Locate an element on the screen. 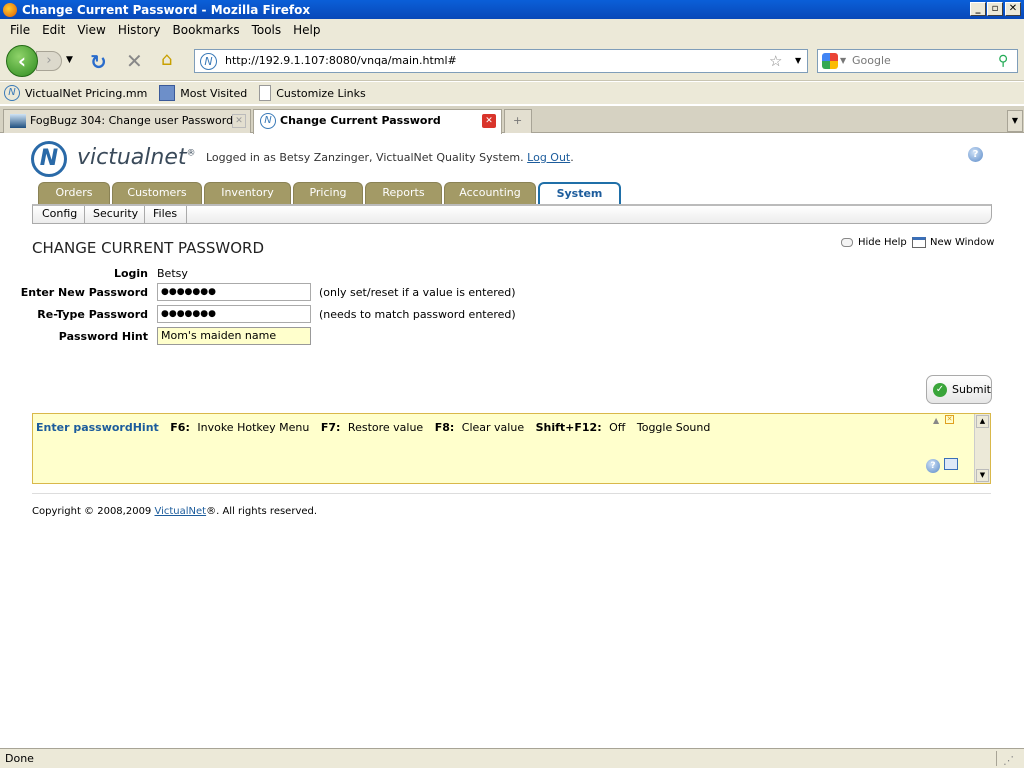 This screenshot has height=770, width=1024. victualnet-logo-icon: N is located at coordinates (49, 159).